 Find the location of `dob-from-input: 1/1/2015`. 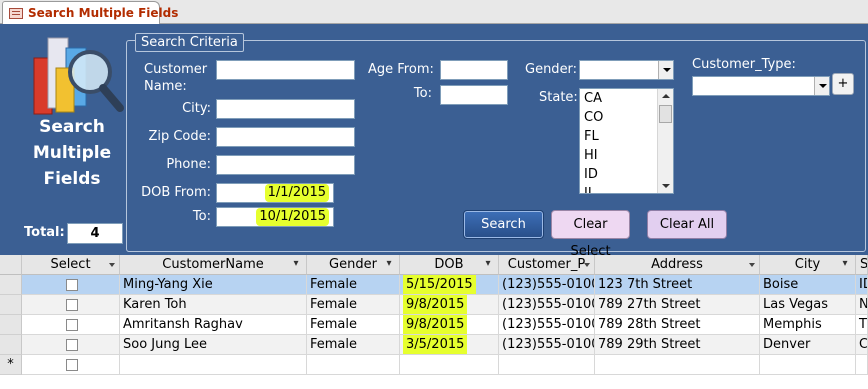

dob-from-input: 1/1/2015 is located at coordinates (275, 193).